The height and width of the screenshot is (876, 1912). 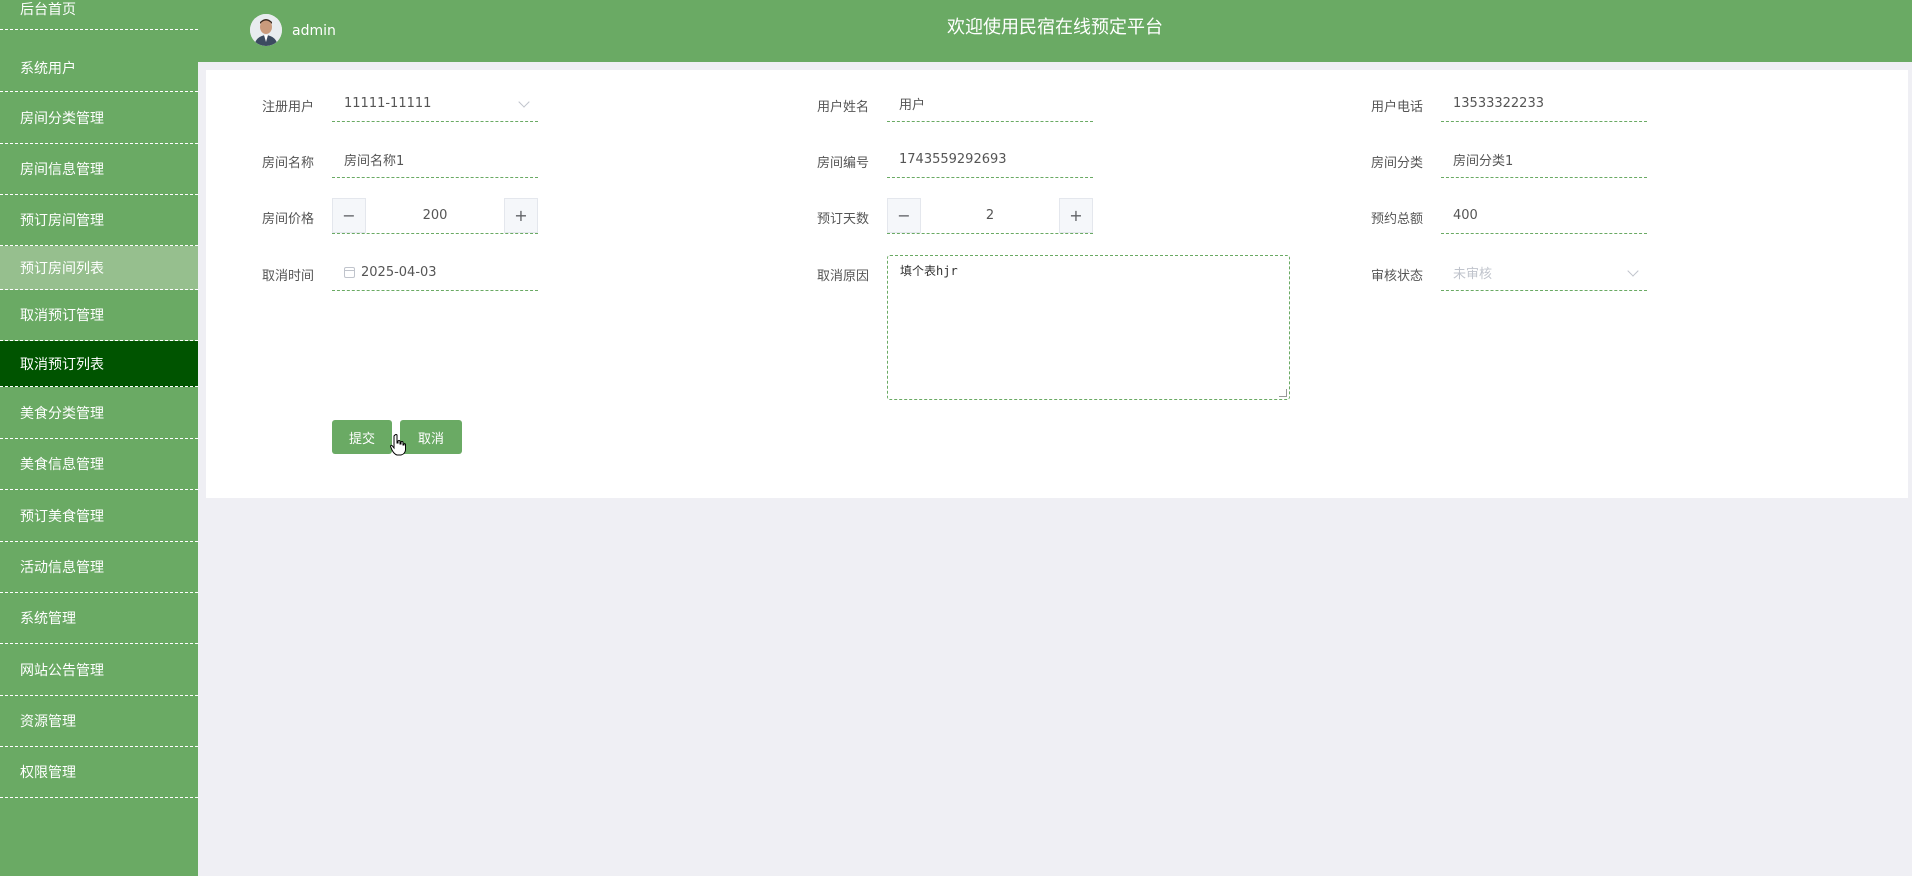 I want to click on sidebar-item-label: 系统管理, so click(x=48, y=619).